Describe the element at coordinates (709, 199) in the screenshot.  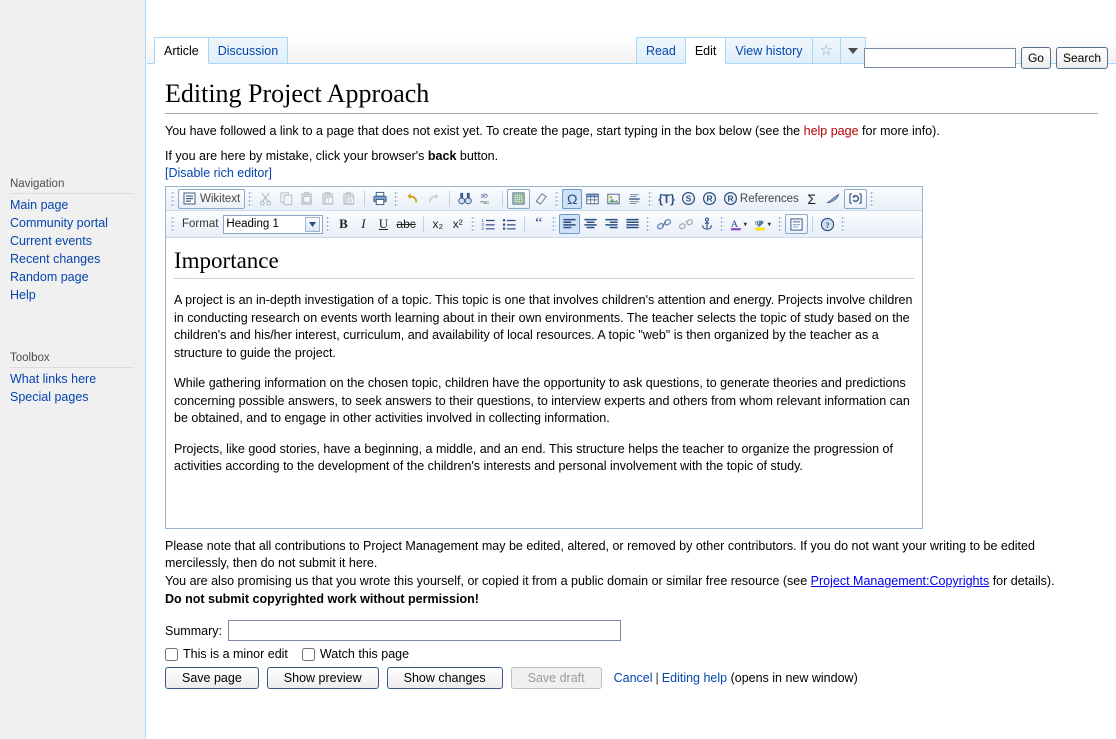
I see `reference-button: R` at that location.